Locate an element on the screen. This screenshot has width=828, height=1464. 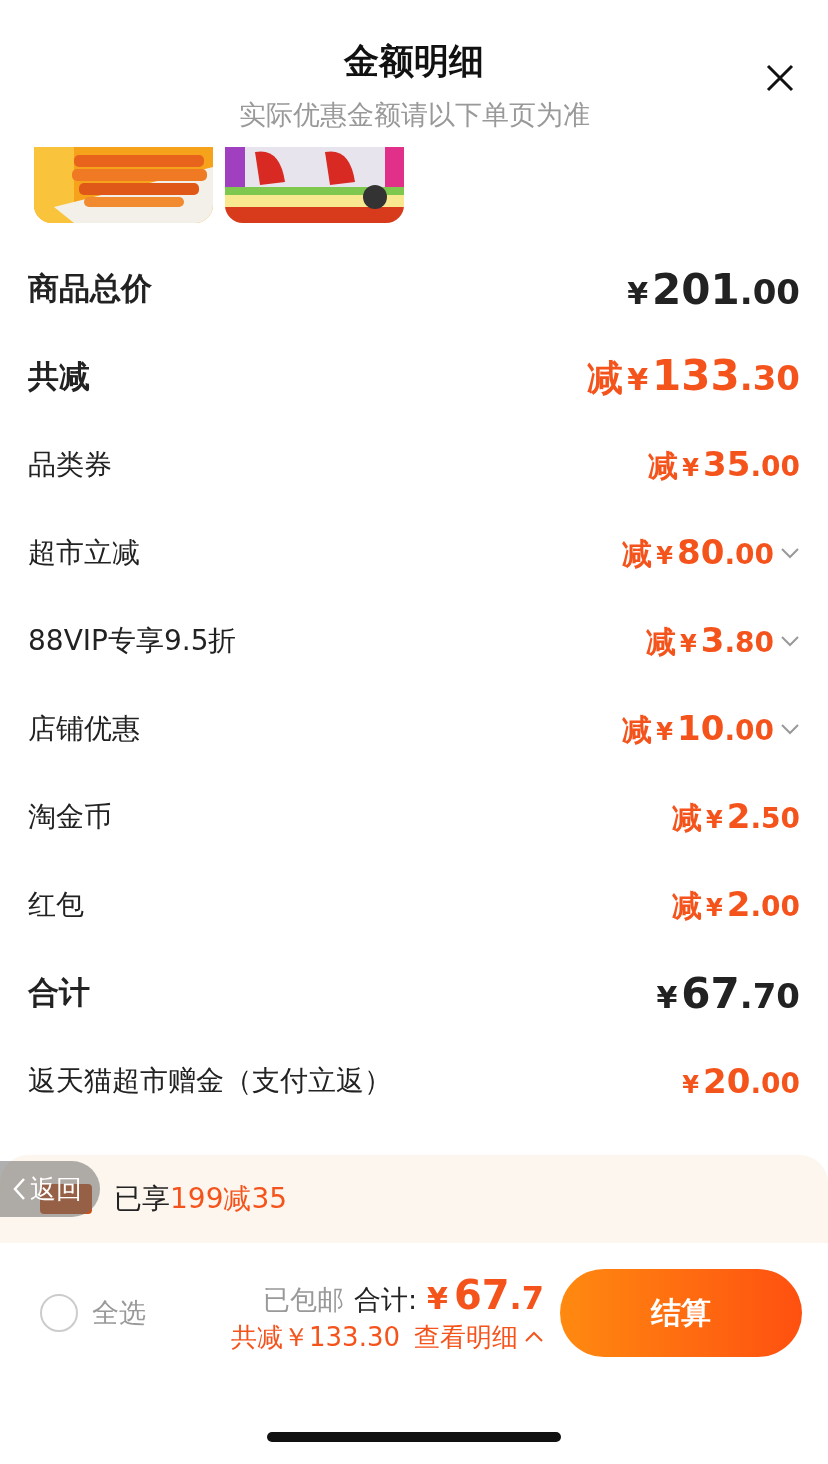
row-label: 返天猫超市赠金（支付立返） is located at coordinates (210, 1081).